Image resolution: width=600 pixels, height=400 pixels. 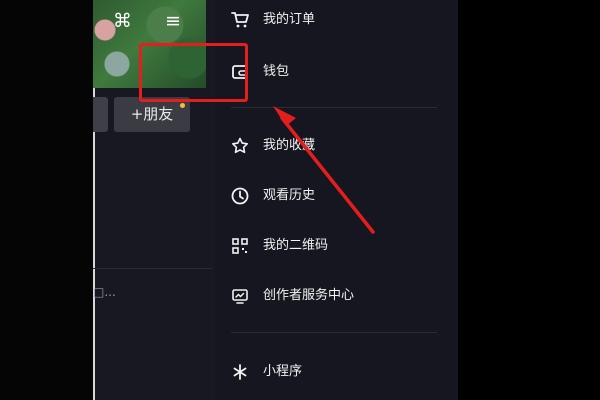 I want to click on notification-dot, so click(x=182, y=105).